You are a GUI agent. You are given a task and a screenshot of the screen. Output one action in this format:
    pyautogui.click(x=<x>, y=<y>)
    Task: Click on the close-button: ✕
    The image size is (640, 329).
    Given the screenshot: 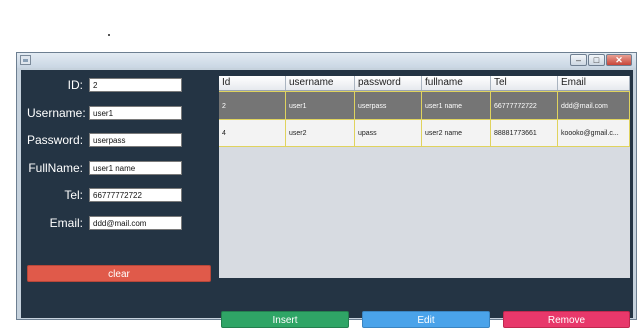 What is the action you would take?
    pyautogui.click(x=619, y=60)
    